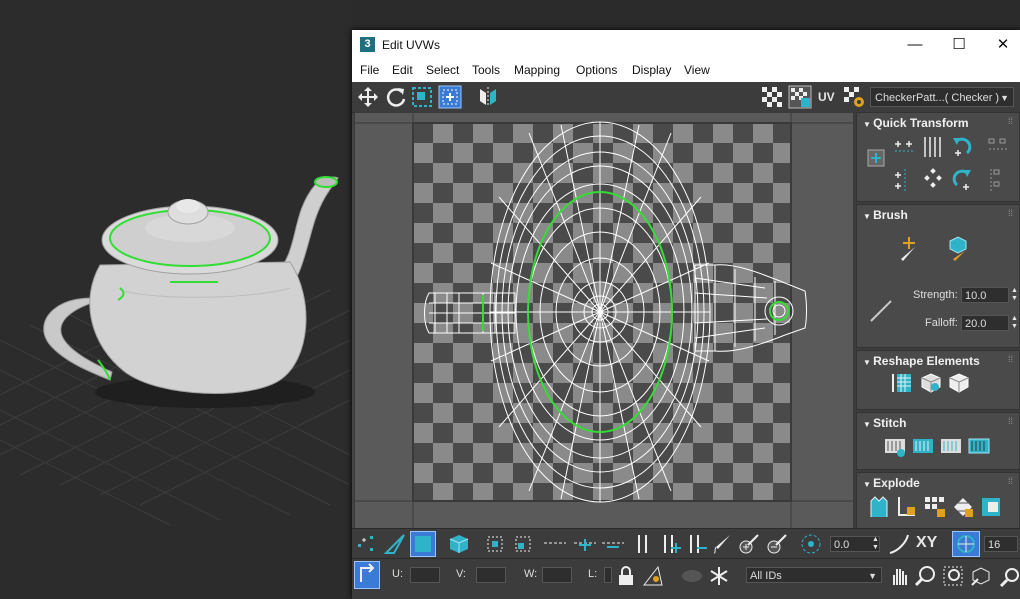  What do you see at coordinates (719, 576) in the screenshot?
I see `freeze-icon` at bounding box center [719, 576].